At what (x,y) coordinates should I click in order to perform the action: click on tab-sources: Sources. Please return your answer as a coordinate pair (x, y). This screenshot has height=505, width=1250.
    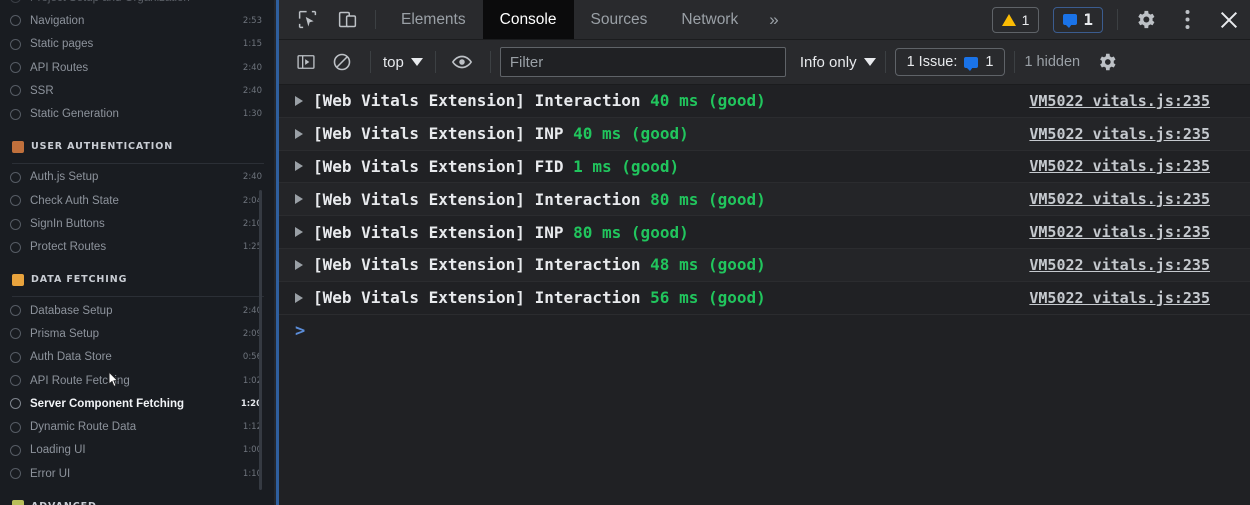
    Looking at the image, I should click on (619, 19).